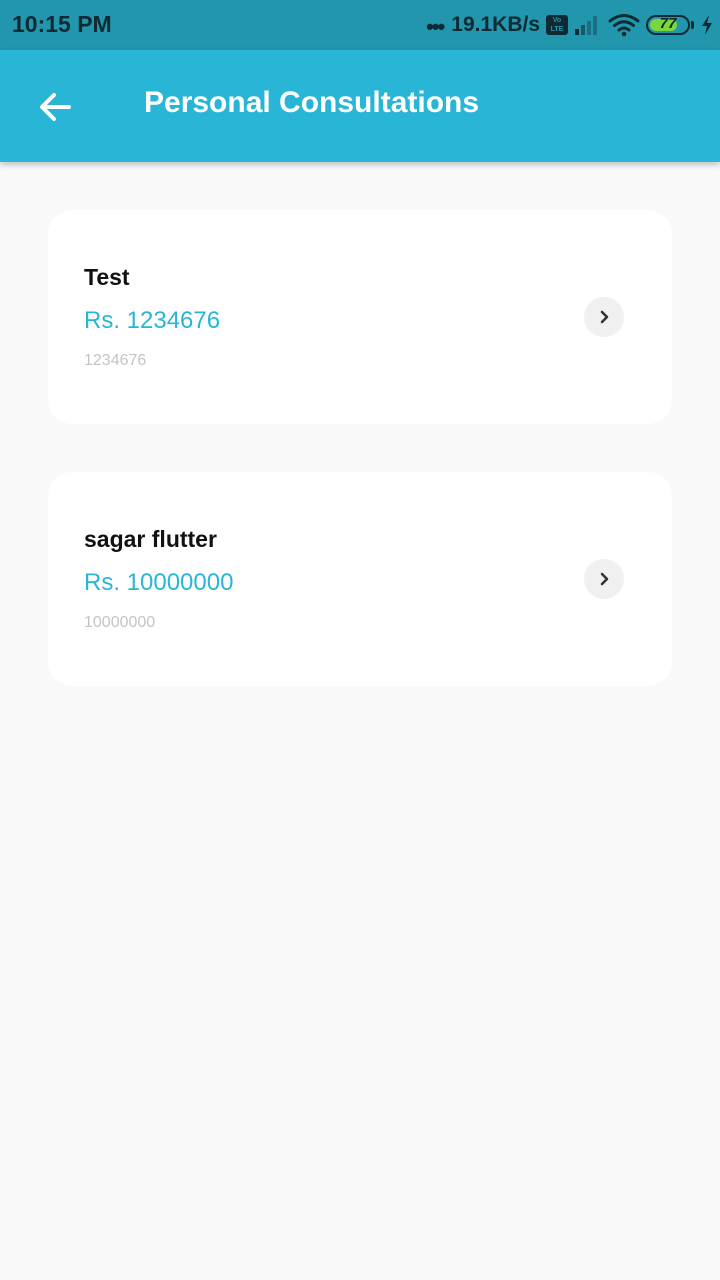  I want to click on consultation-card: sagar flutter Rs. 10000000 10000000, so click(360, 579).